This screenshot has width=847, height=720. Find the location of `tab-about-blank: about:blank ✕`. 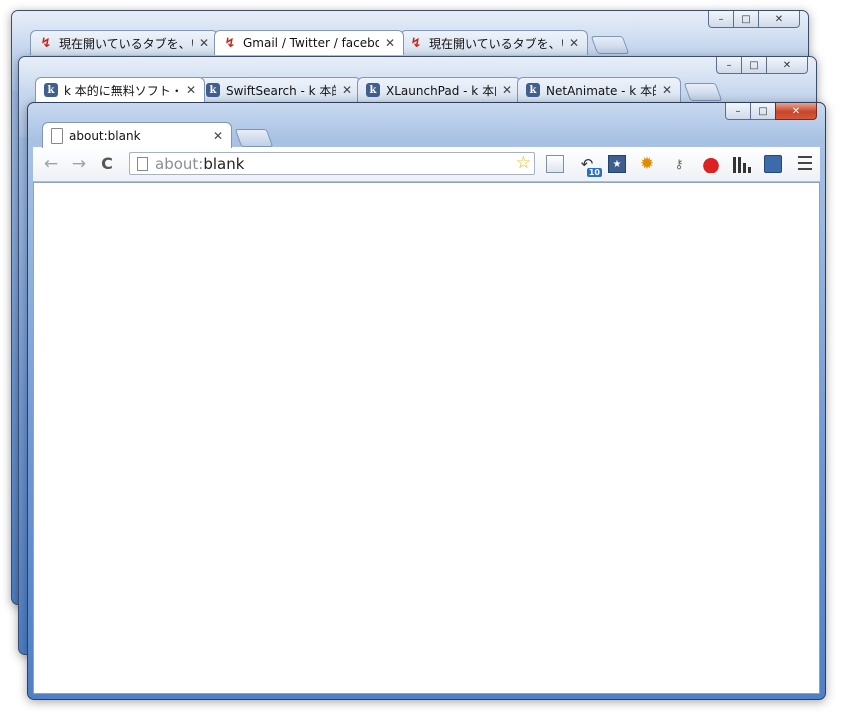

tab-about-blank: about:blank ✕ is located at coordinates (137, 135).